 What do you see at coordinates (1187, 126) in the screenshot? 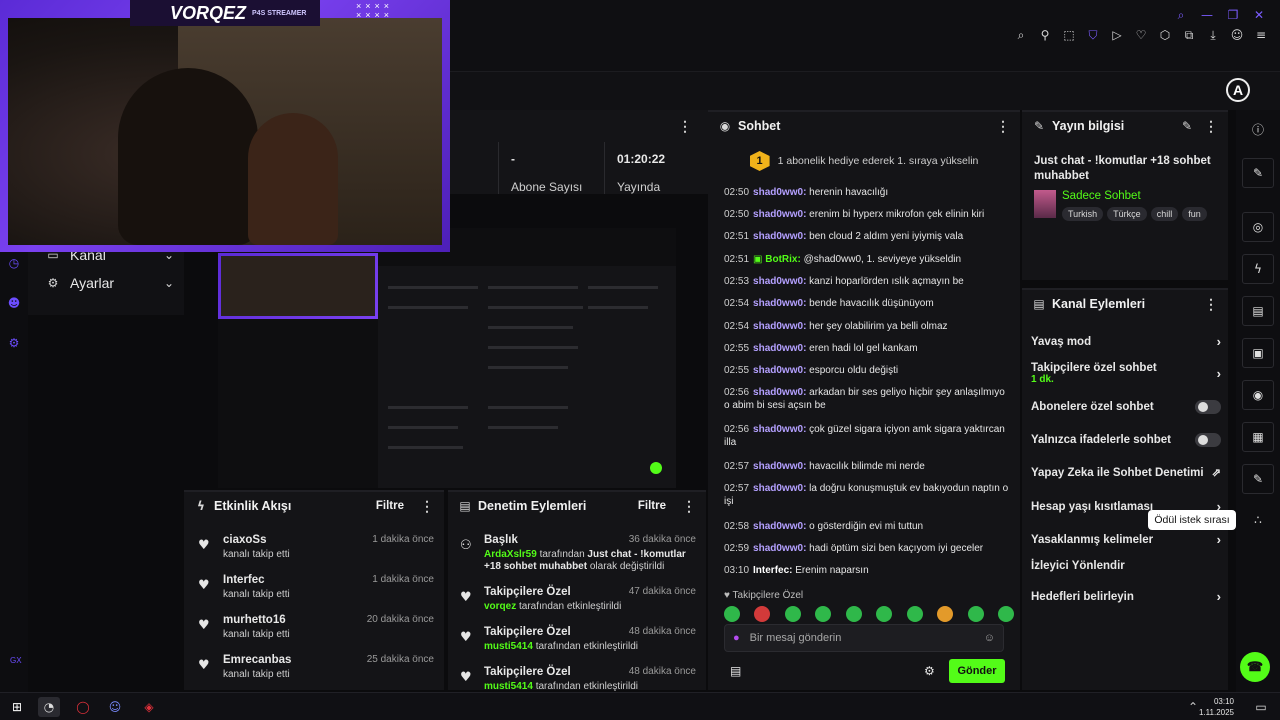
I see `edit-icon: ✎` at bounding box center [1187, 126].